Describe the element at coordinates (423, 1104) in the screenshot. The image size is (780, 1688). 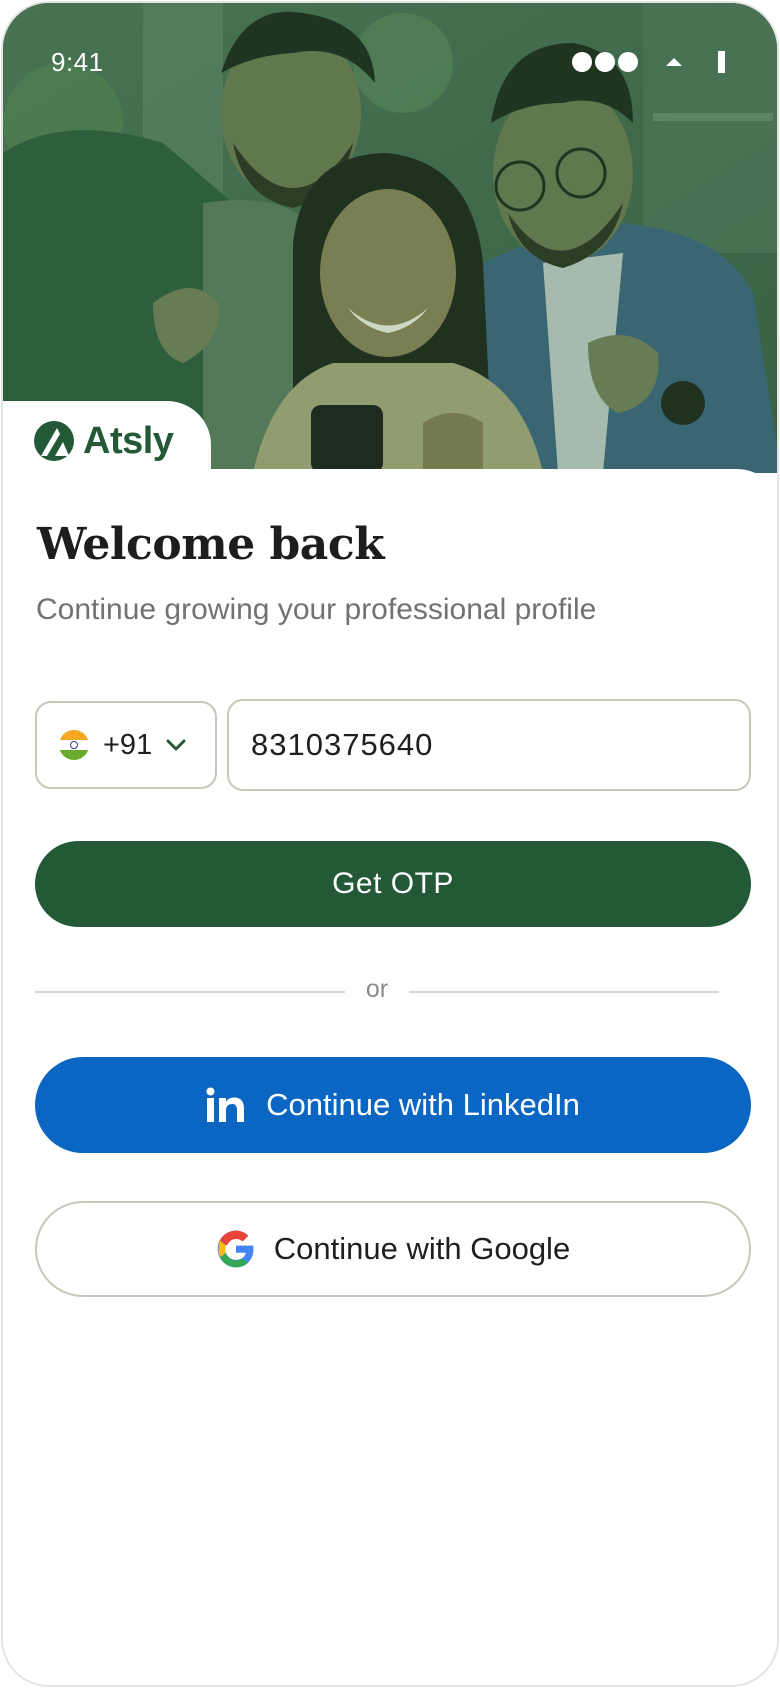
I see `linkedin-button-label: Continue with LinkedIn` at that location.